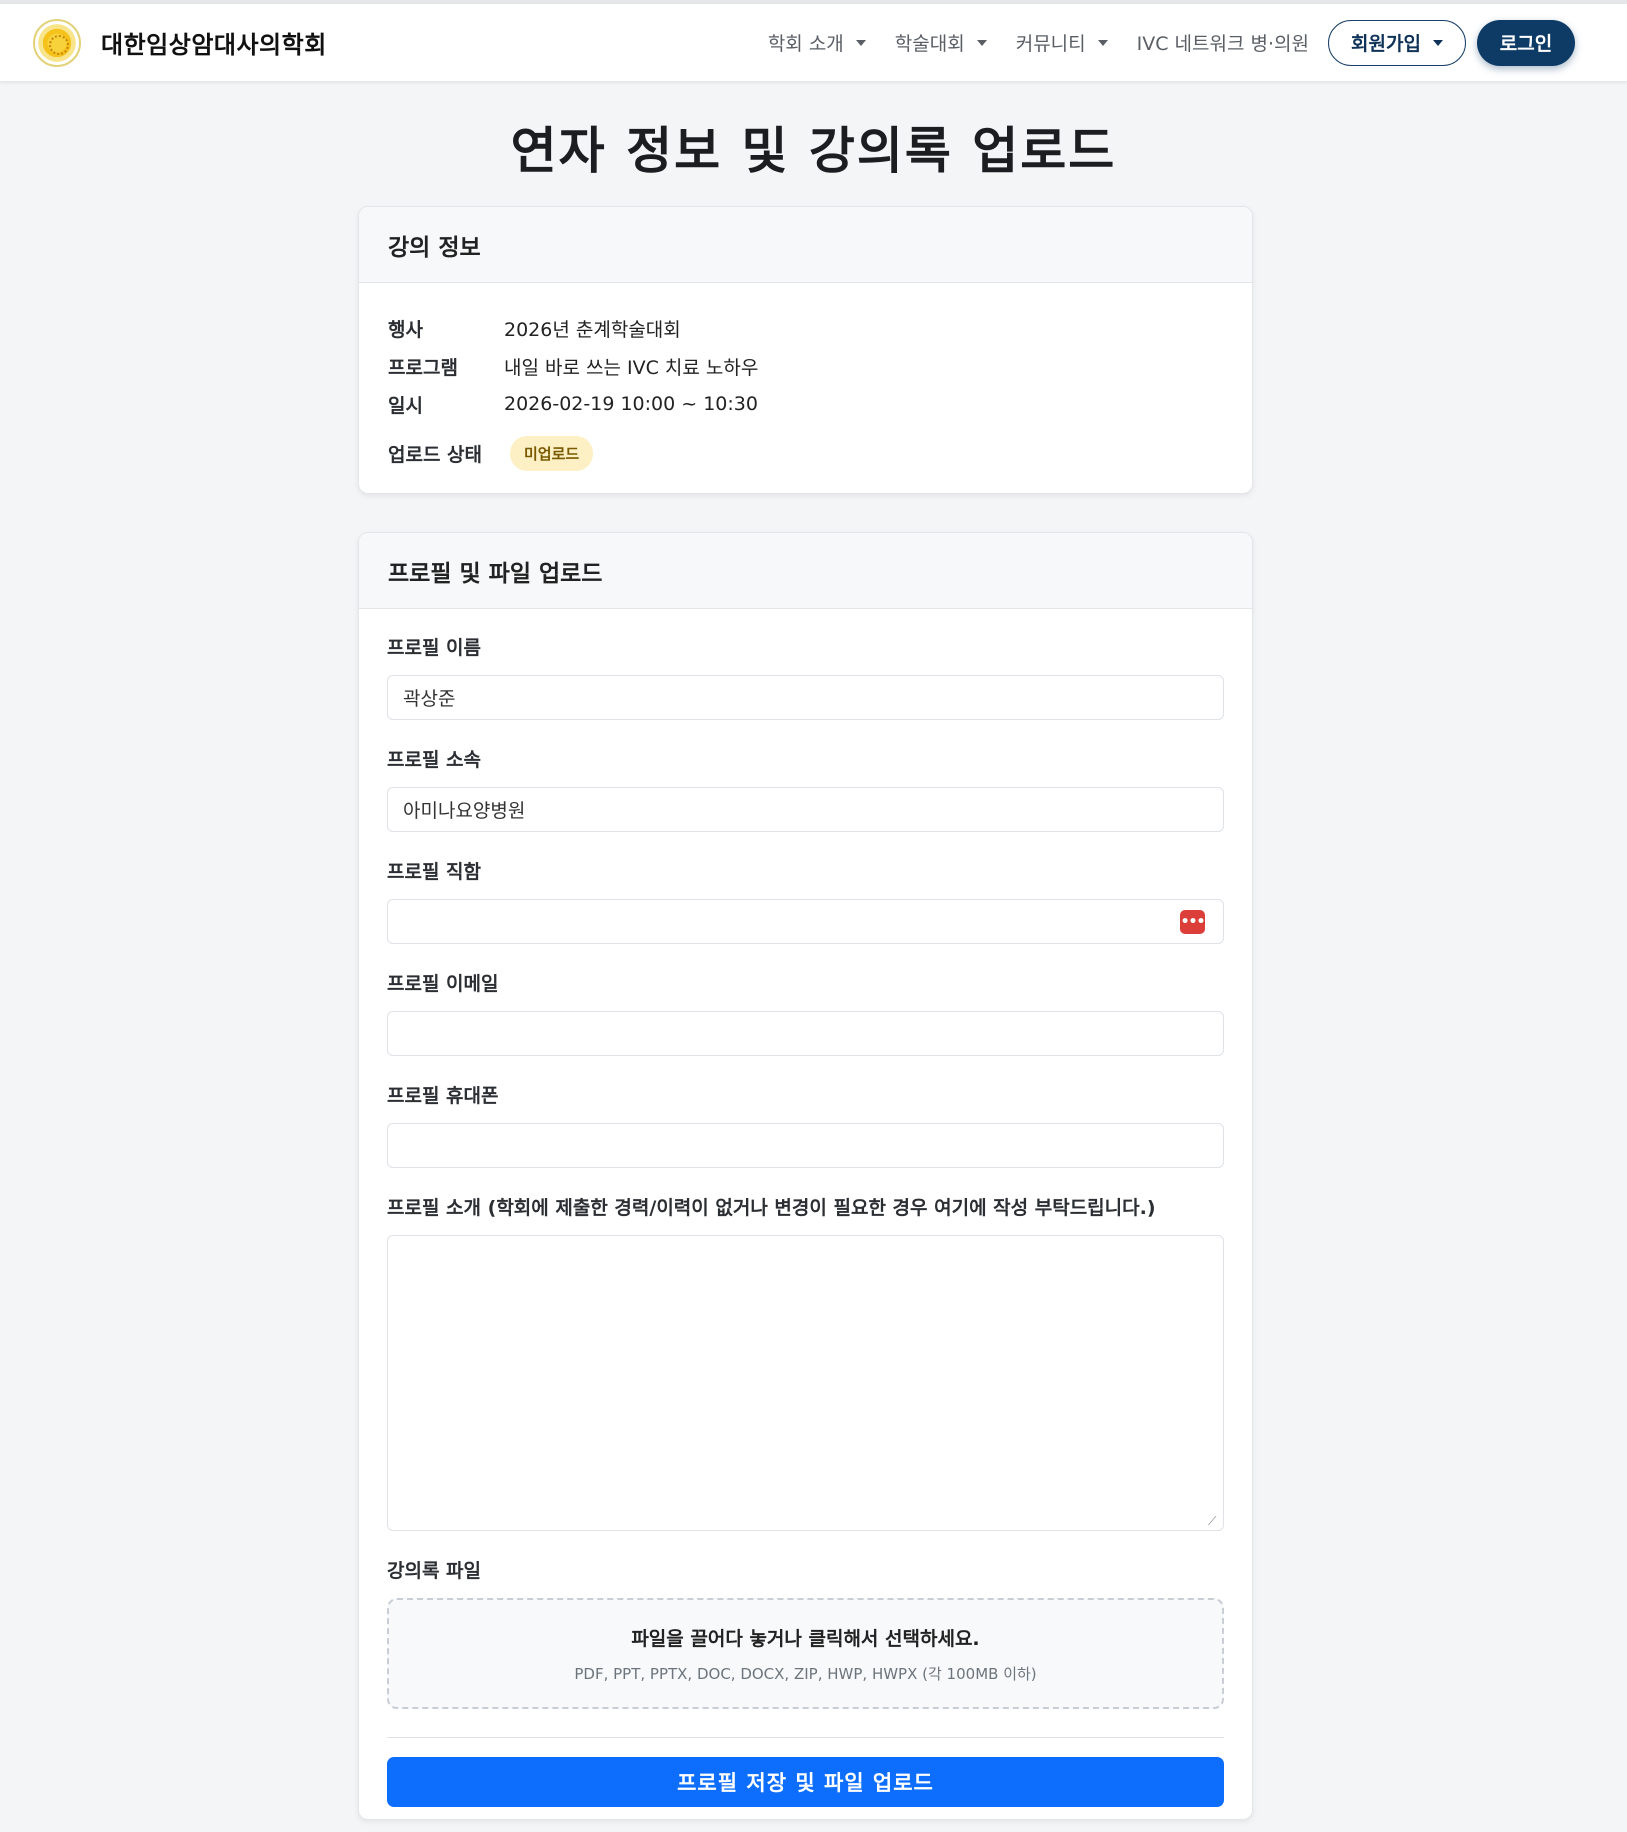 This screenshot has width=1627, height=1832. Describe the element at coordinates (631, 367) in the screenshot. I see `info-value: 내일 바로 쓰는 IVC 치료 노하우` at that location.